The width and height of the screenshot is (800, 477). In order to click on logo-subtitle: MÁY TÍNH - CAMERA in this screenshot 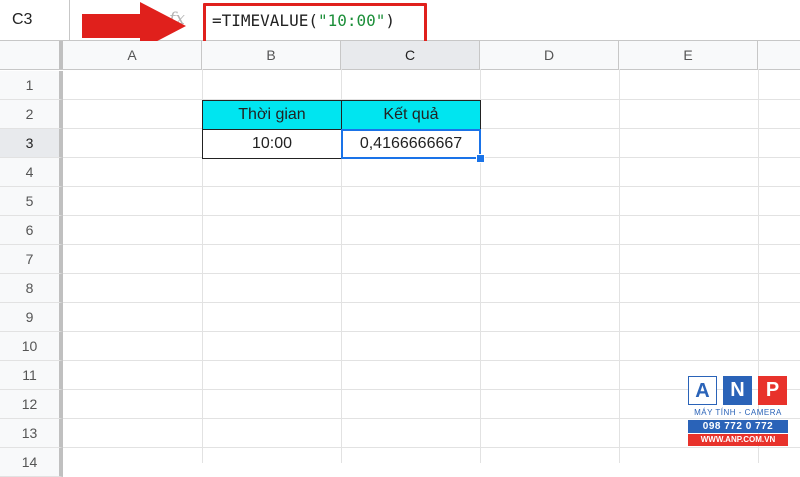, I will do `click(738, 412)`.